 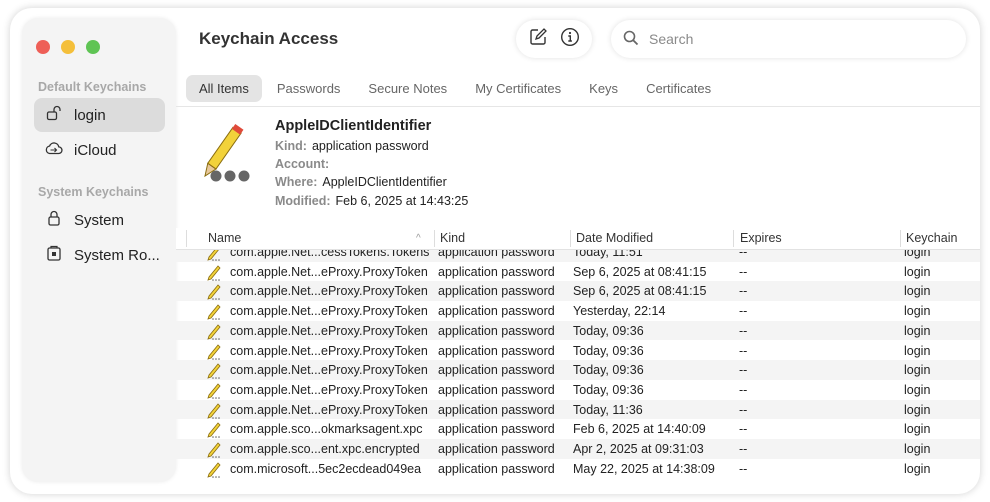 I want to click on cell-date-modified: Today, 11:51, so click(x=608, y=254).